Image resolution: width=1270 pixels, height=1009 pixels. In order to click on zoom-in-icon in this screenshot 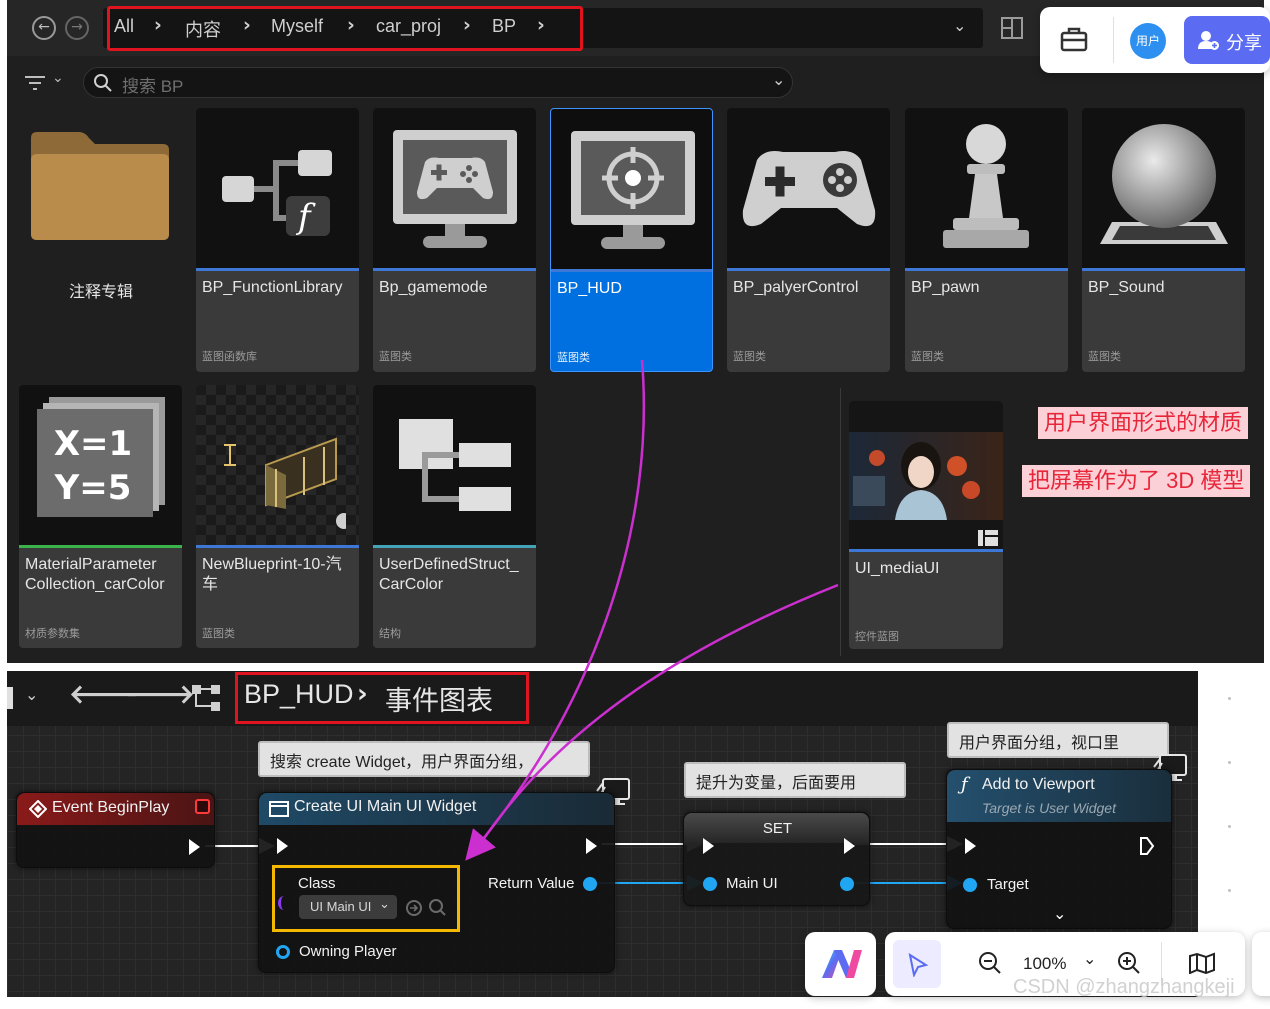, I will do `click(1129, 963)`.